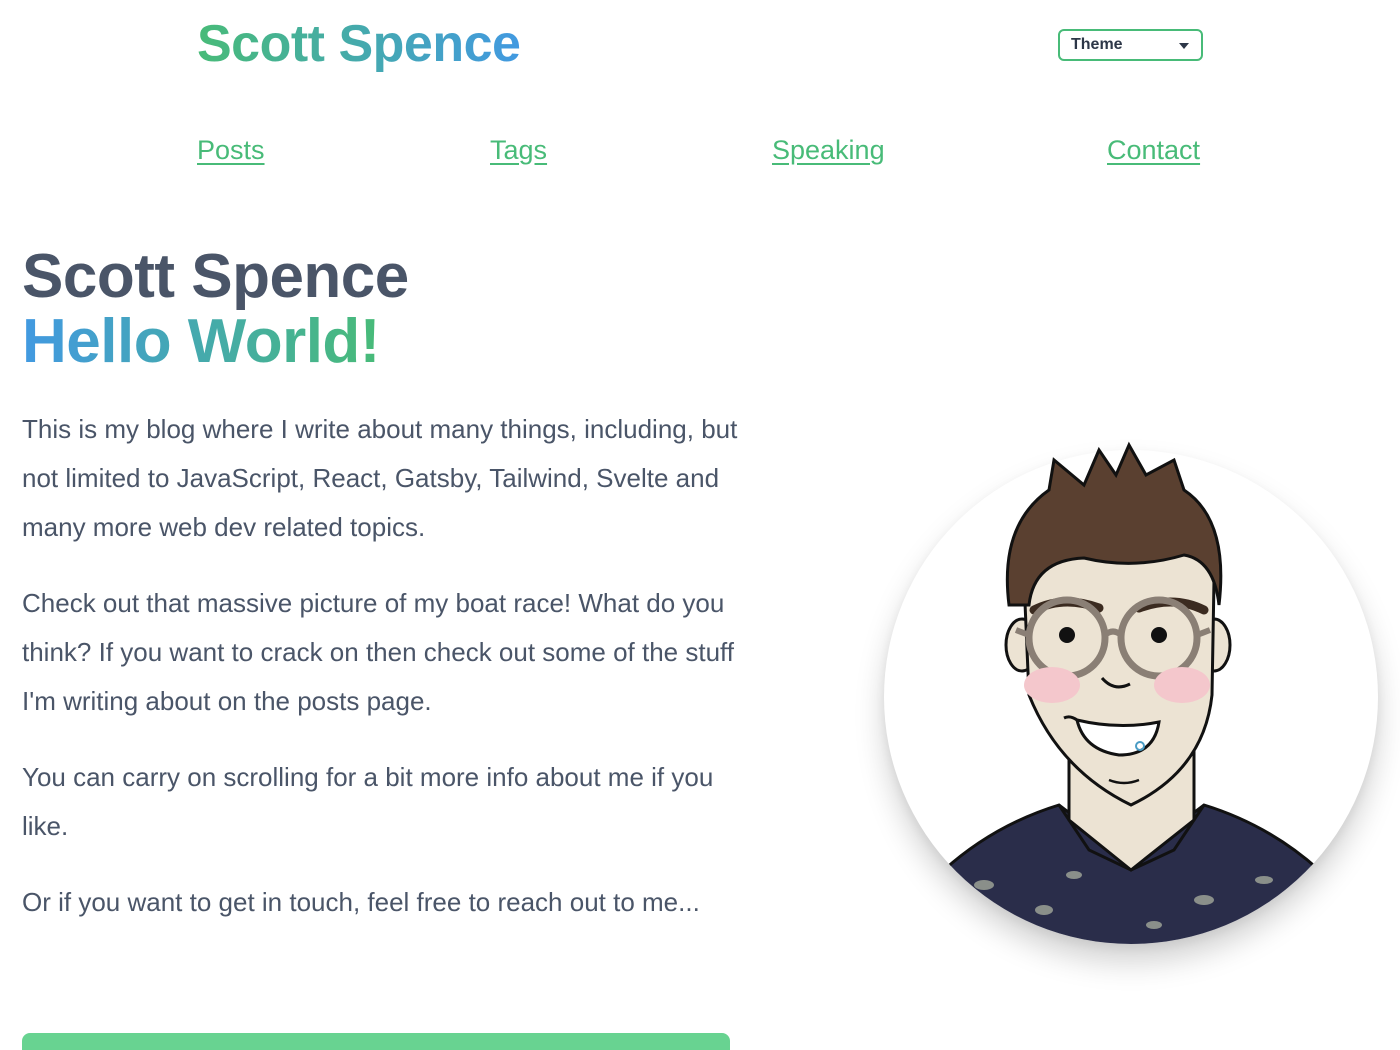  What do you see at coordinates (1184, 46) in the screenshot?
I see `chevron-down-icon` at bounding box center [1184, 46].